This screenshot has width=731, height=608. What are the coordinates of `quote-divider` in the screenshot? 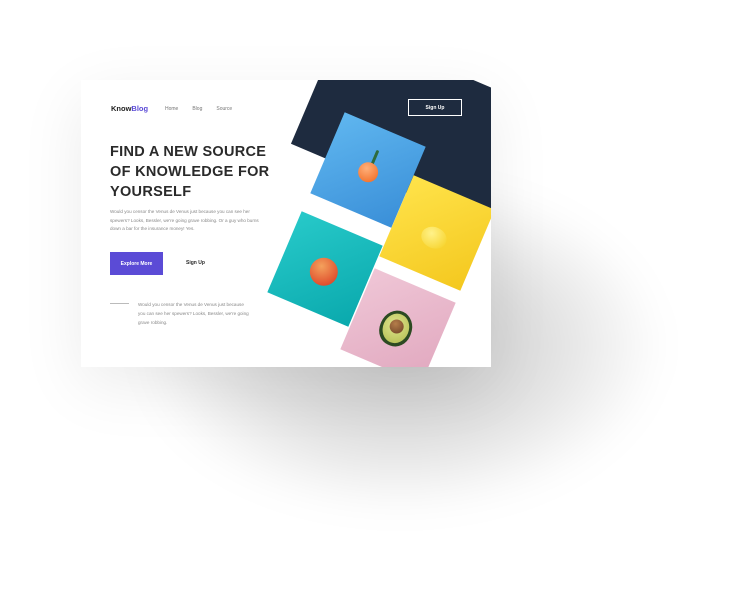 It's located at (119, 303).